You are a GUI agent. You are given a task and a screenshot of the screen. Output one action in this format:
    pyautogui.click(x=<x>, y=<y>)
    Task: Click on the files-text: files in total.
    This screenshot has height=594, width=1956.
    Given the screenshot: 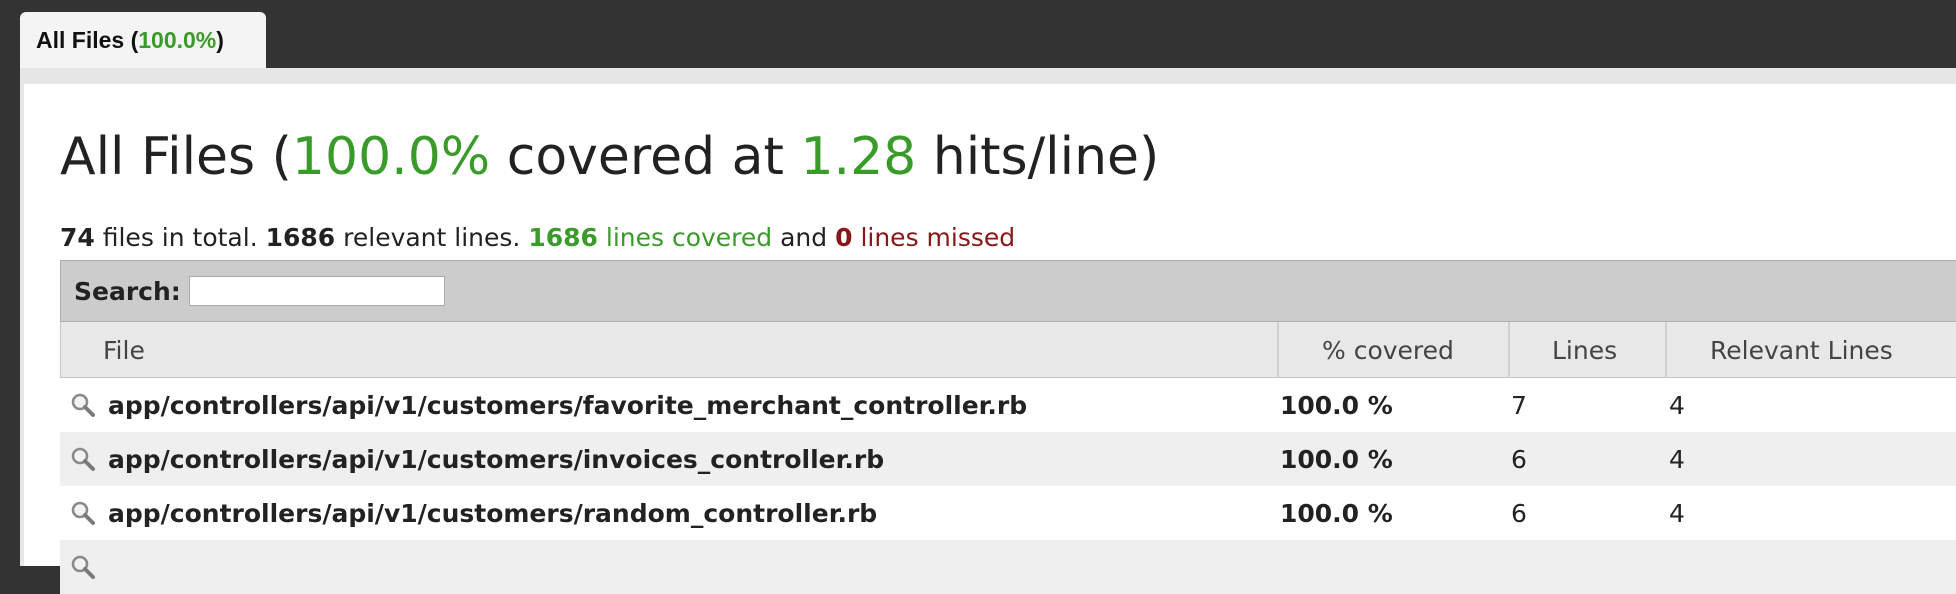 What is the action you would take?
    pyautogui.click(x=180, y=237)
    